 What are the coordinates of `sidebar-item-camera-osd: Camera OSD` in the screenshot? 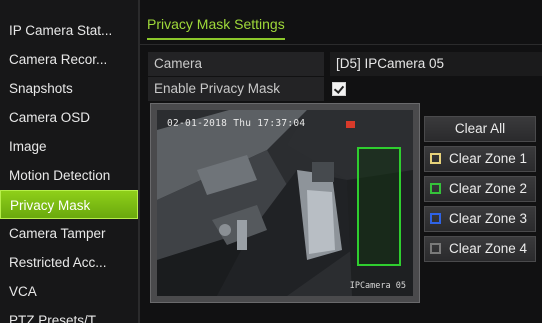 It's located at (69, 117).